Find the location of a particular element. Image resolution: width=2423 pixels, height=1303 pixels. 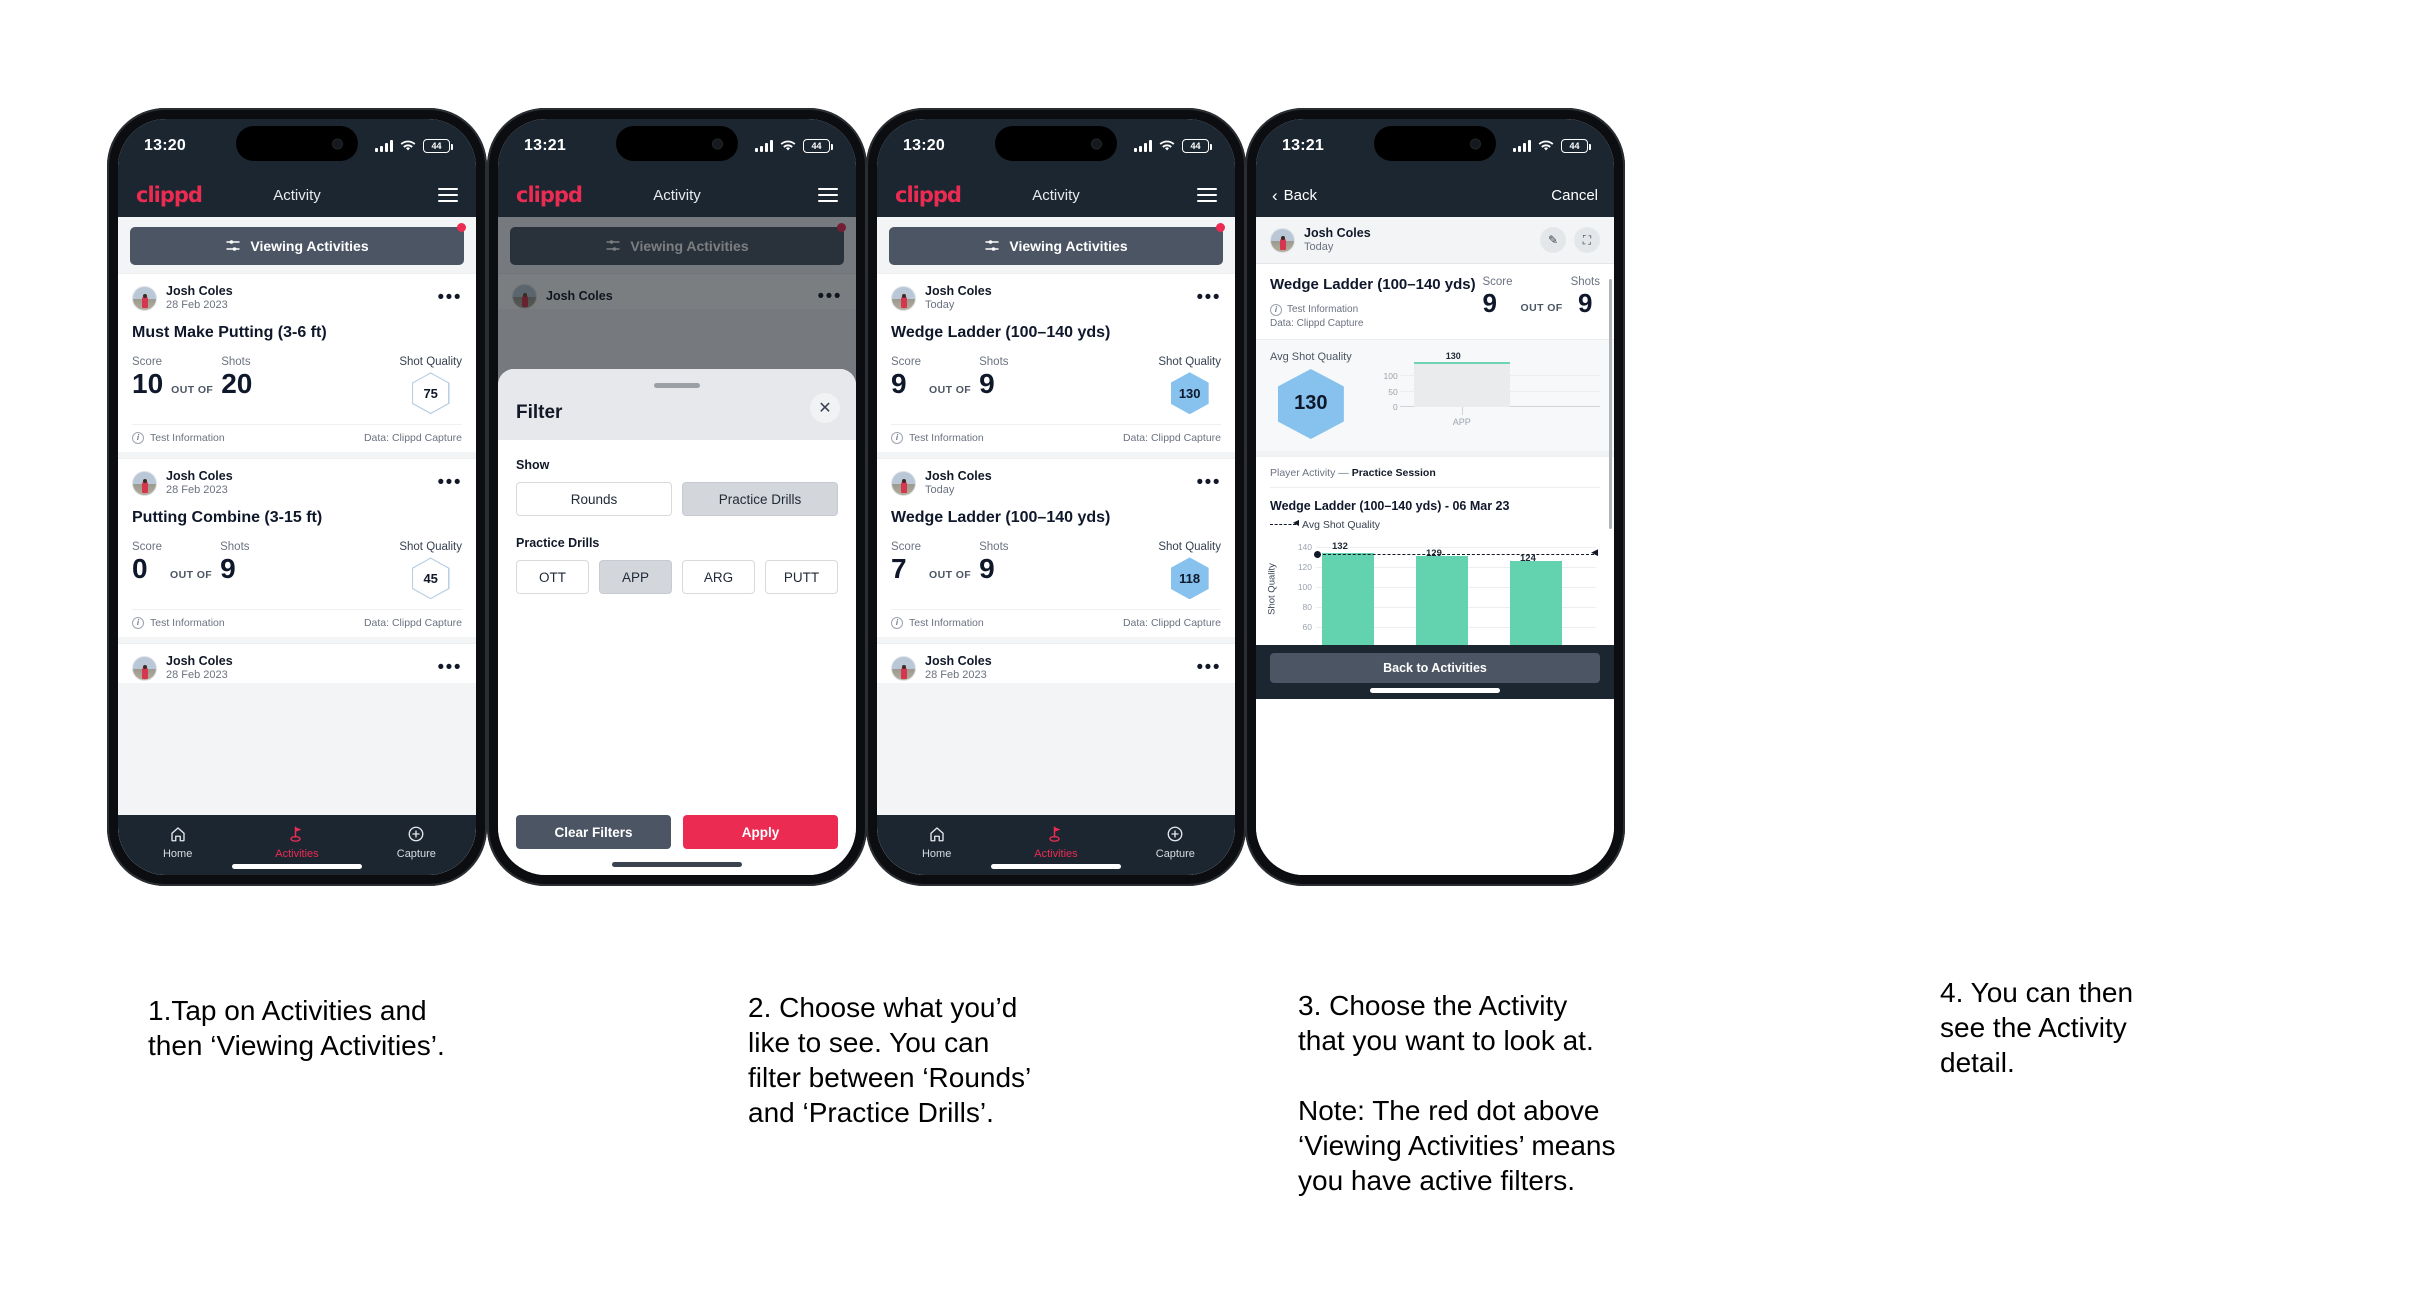

clear-filters-button: Clear Filters is located at coordinates (593, 832).